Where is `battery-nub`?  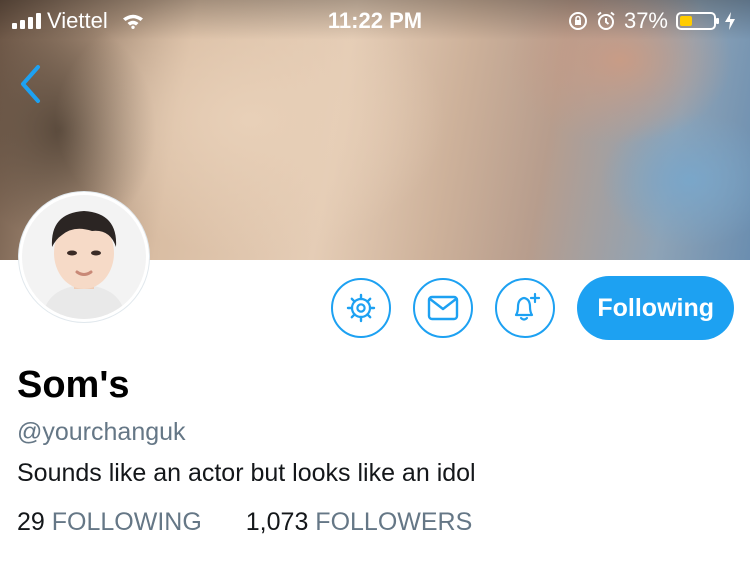
battery-nub is located at coordinates (717, 21).